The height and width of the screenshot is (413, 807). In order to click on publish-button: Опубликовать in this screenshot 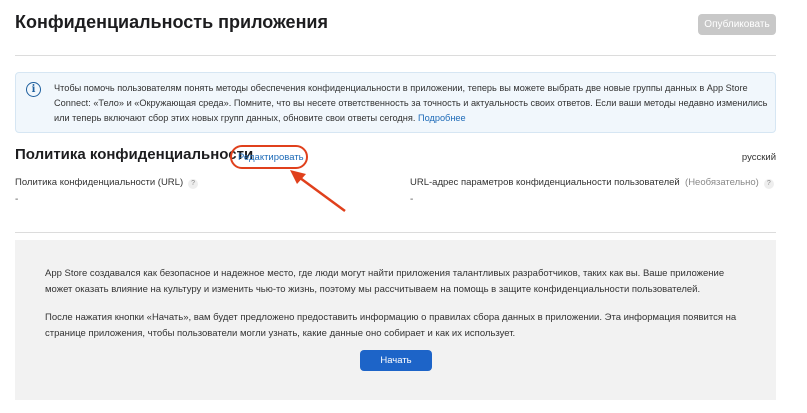, I will do `click(737, 24)`.